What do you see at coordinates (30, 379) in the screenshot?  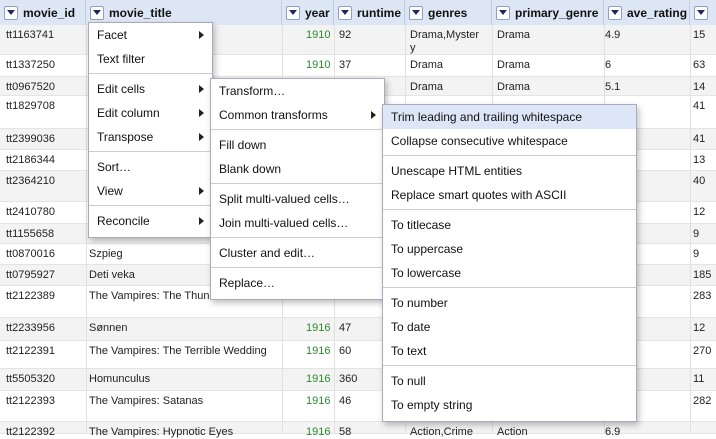 I see `cell-movie-id: tt5505320` at bounding box center [30, 379].